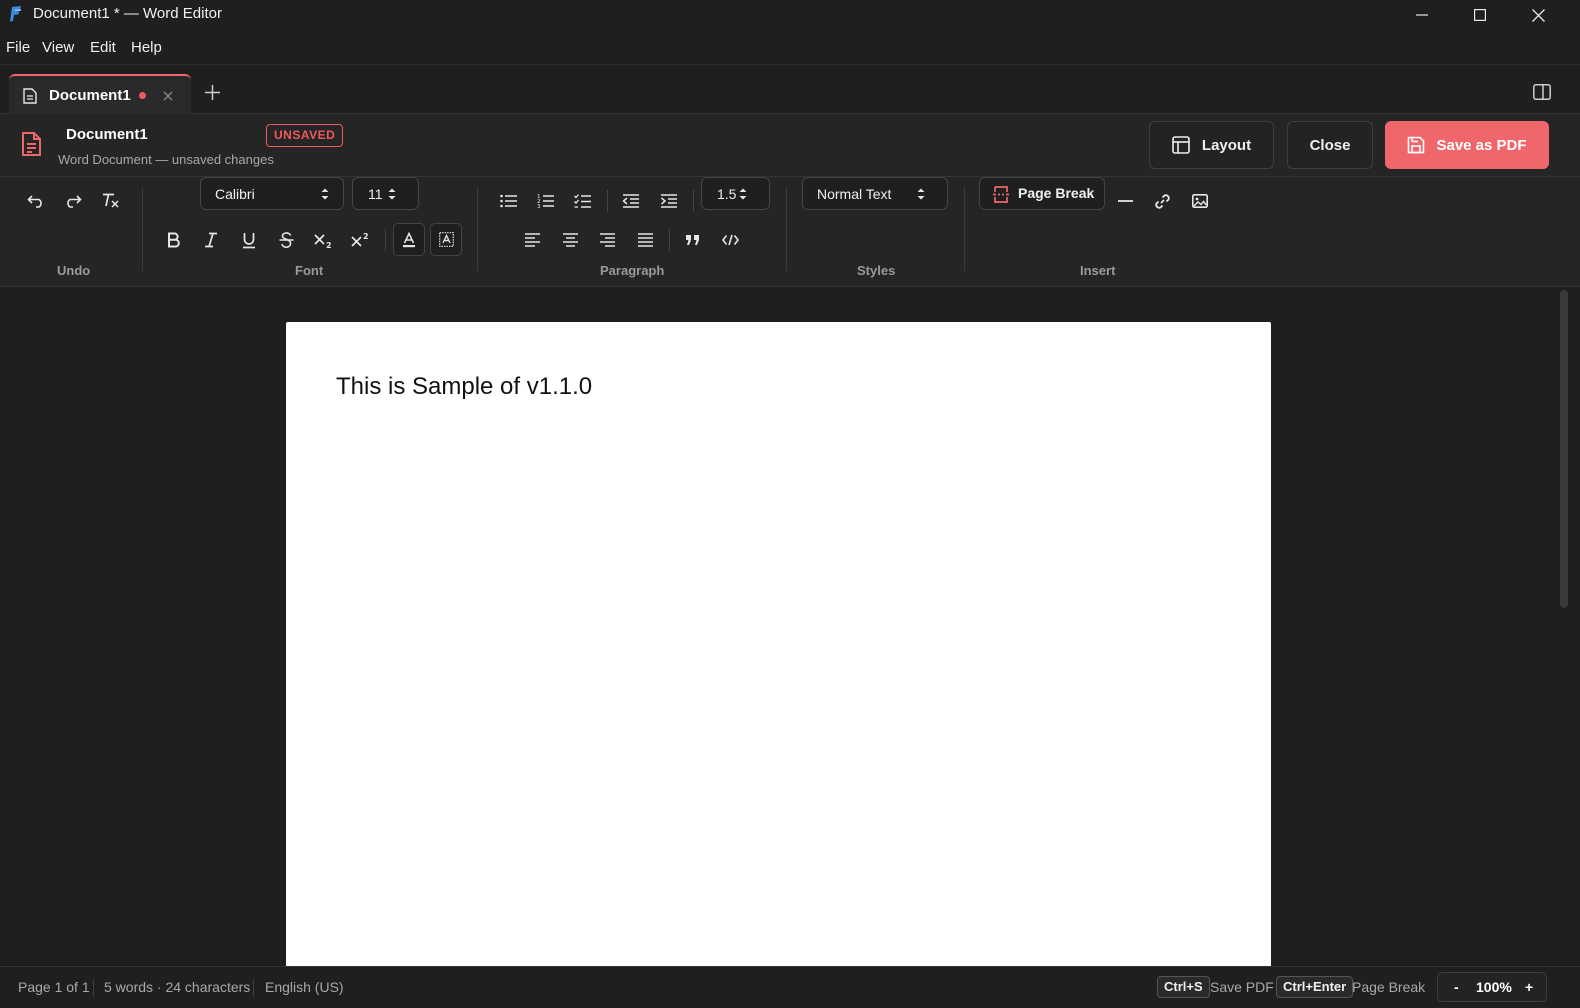 Image resolution: width=1580 pixels, height=1008 pixels. I want to click on menu-bar: File View Edit Help, so click(790, 47).